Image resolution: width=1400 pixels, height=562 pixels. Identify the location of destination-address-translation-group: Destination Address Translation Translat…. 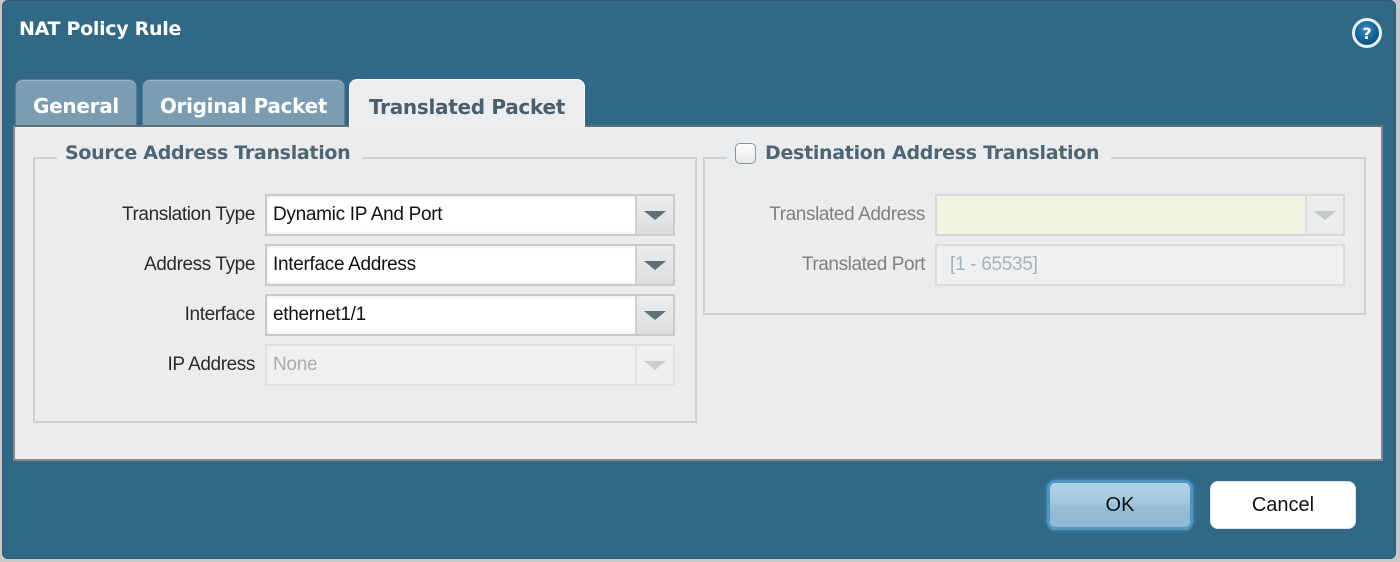
(1034, 228).